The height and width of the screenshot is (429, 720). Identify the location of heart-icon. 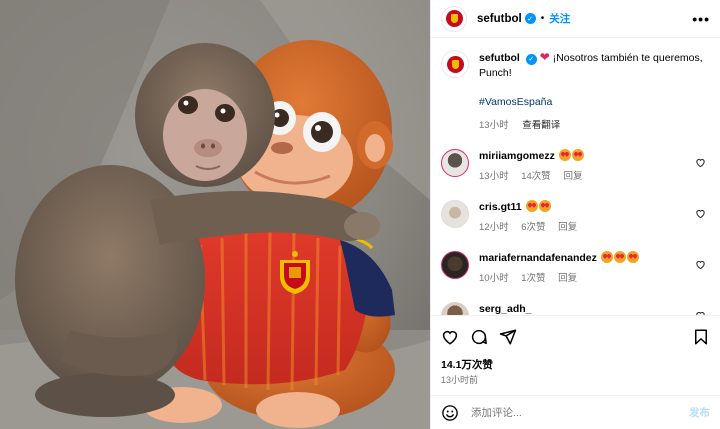
(450, 337).